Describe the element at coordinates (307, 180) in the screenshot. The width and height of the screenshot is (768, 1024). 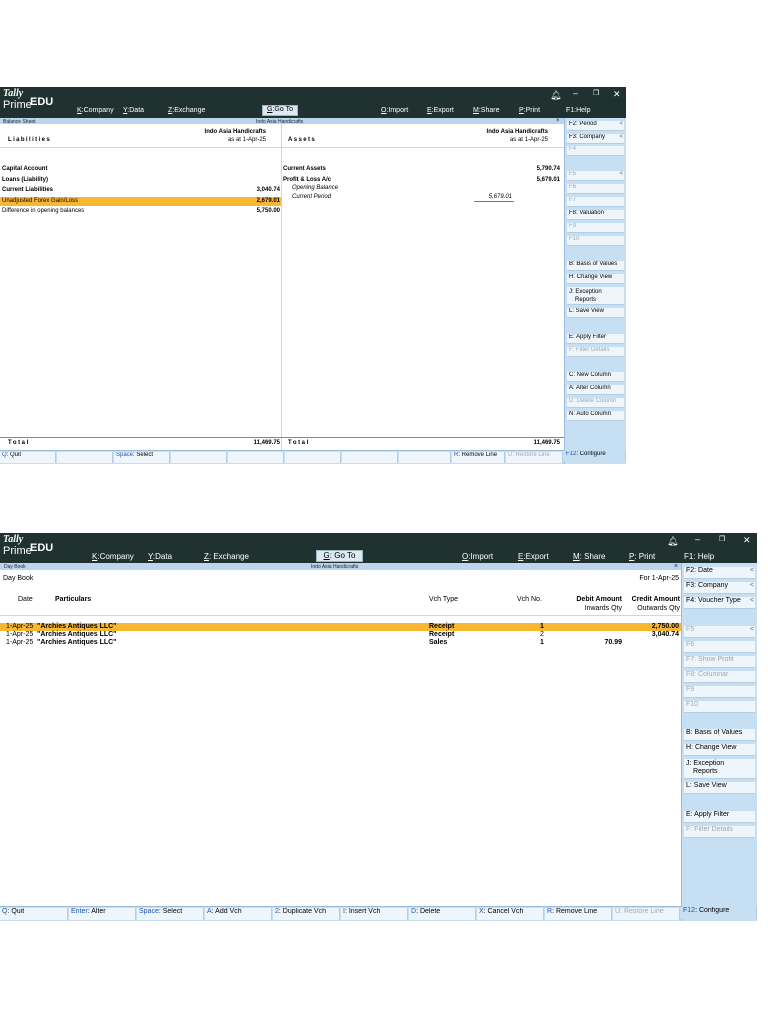
I see `asset-row-profit-loss: Profit & Loss A/c` at that location.